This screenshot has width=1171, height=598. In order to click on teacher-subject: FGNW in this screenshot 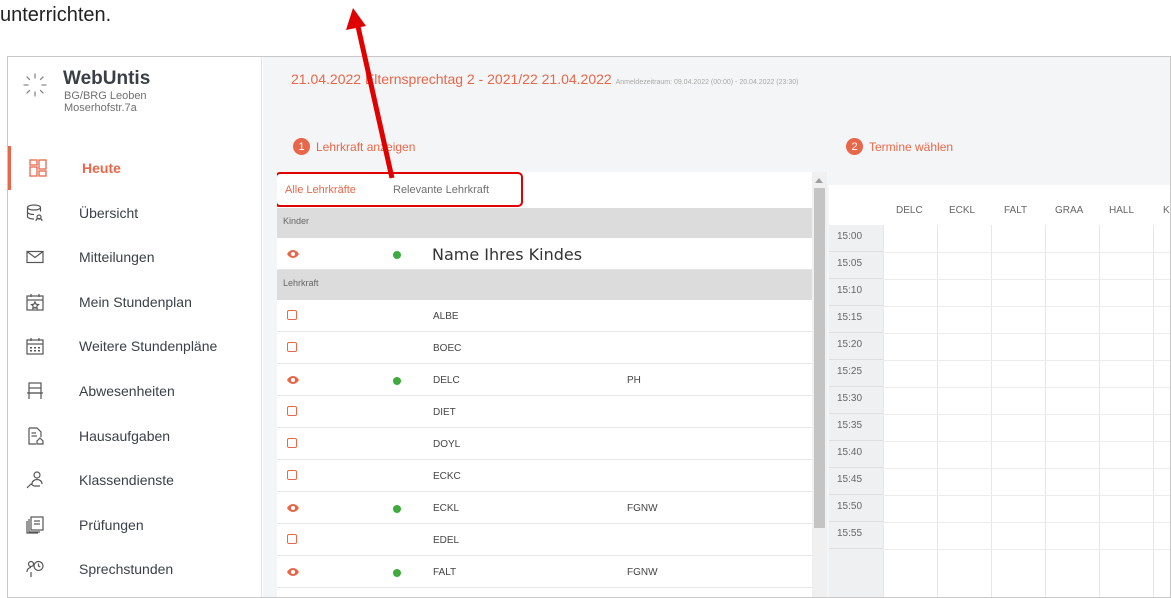, I will do `click(642, 508)`.